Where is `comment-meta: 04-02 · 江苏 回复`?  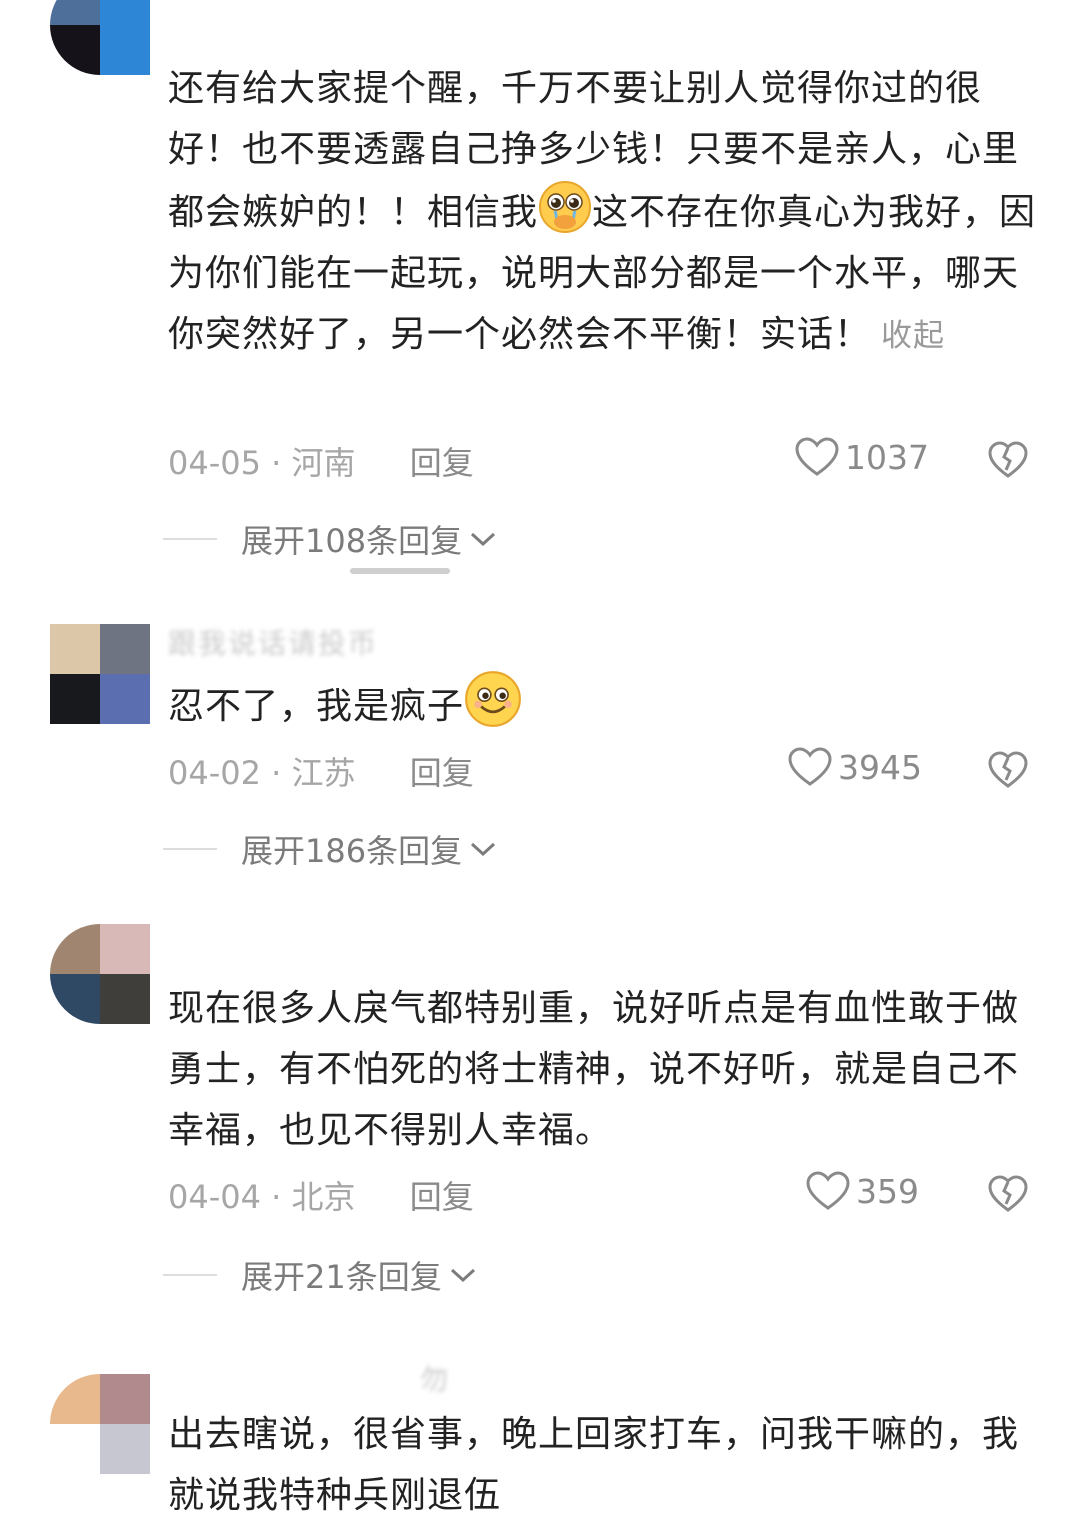 comment-meta: 04-02 · 江苏 回复 is located at coordinates (321, 771).